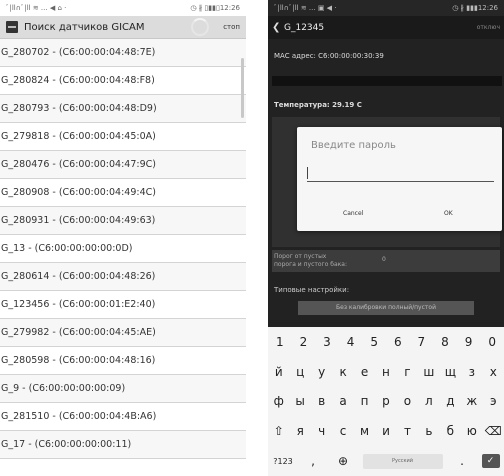 The width and height of the screenshot is (504, 476). Describe the element at coordinates (307, 173) in the screenshot. I see `text-cursor` at that location.